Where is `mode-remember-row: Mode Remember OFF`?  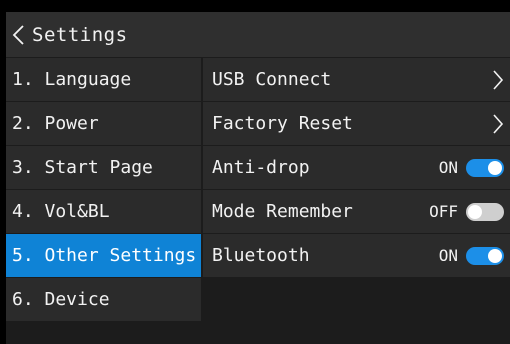 mode-remember-row: Mode Remember OFF is located at coordinates (356, 211).